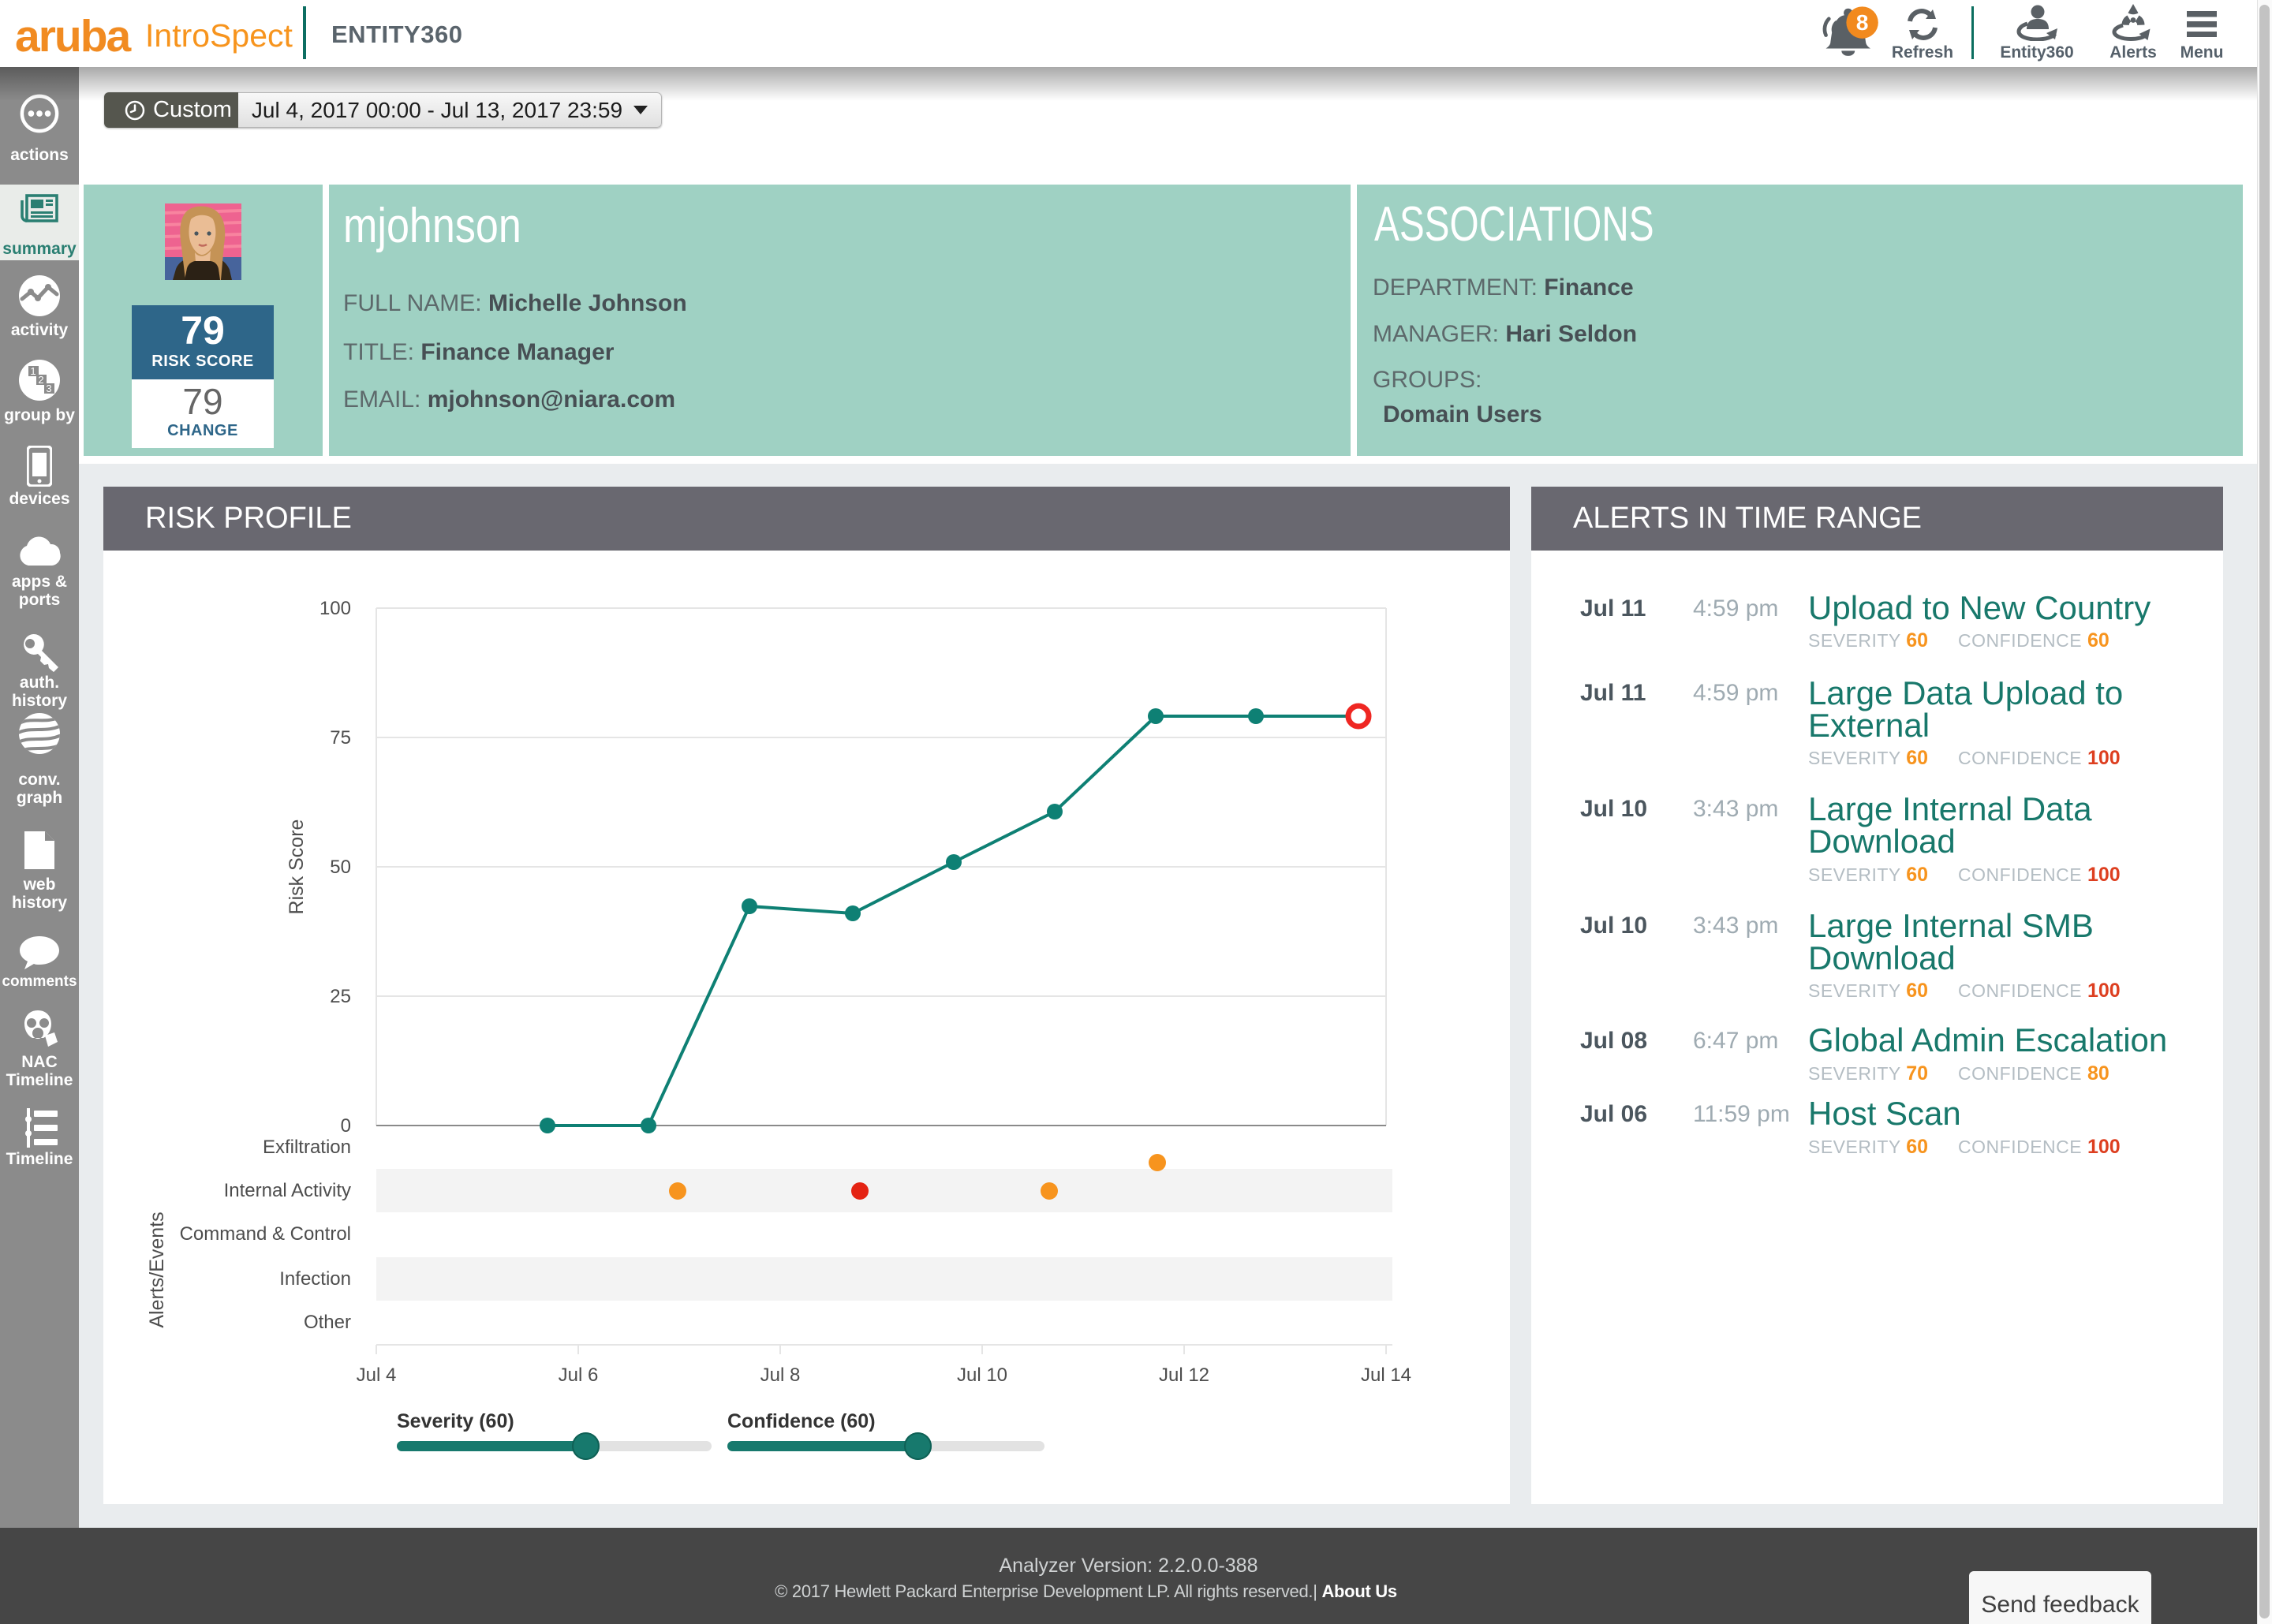 Image resolution: width=2272 pixels, height=1624 pixels. I want to click on svg-text: 8, so click(1862, 22).